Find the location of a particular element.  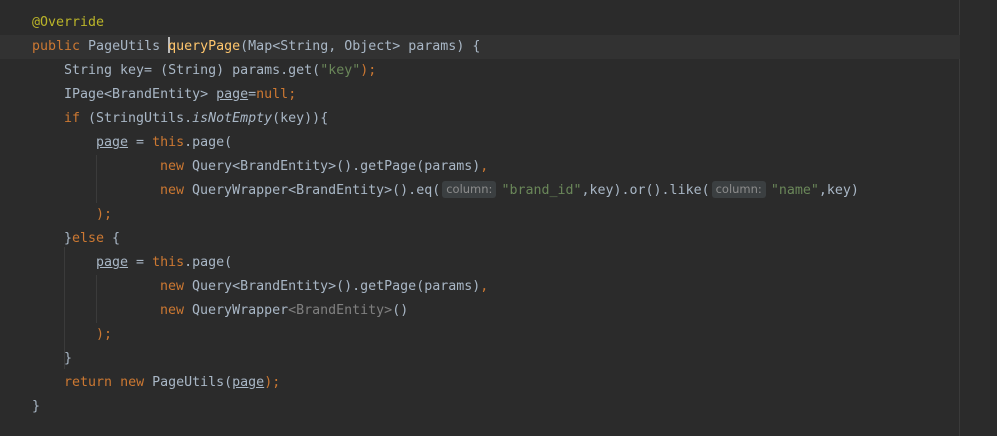

code-text: (key)){ is located at coordinates (300, 118).